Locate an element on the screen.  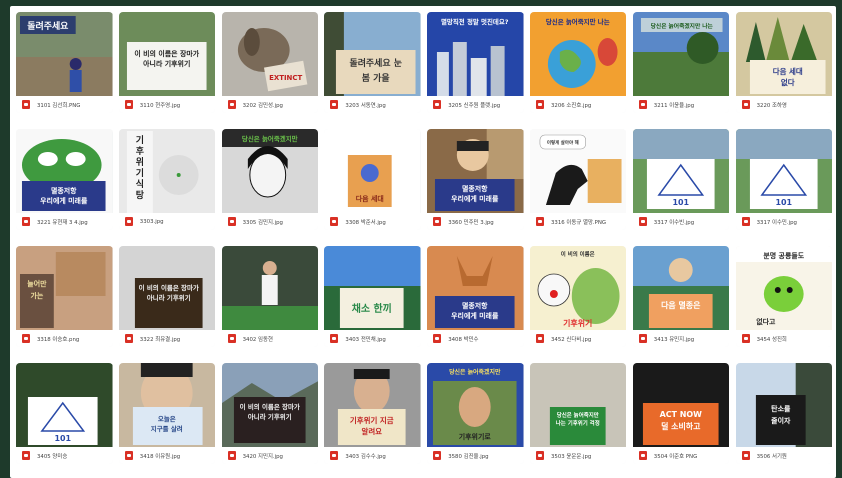
file-tile: 다음 세대 없다 3220 조하영 is located at coordinates (784, 62).